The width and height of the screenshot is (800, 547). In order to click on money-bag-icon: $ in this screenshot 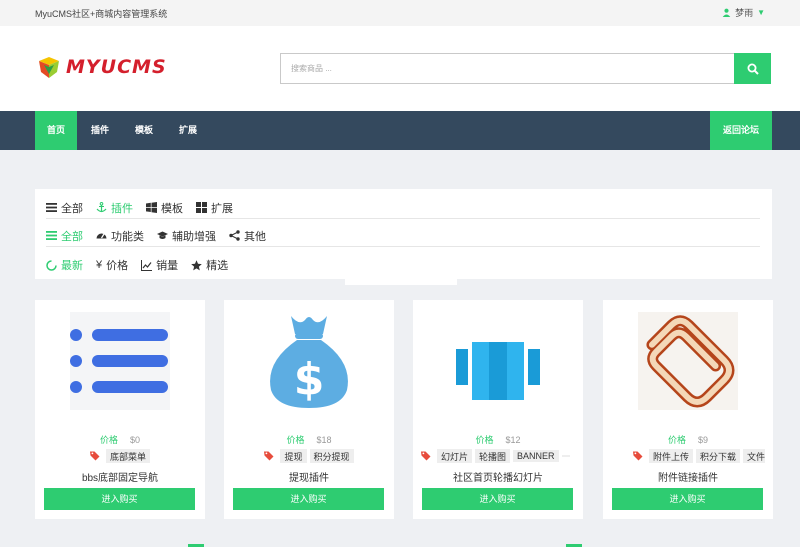, I will do `click(309, 362)`.